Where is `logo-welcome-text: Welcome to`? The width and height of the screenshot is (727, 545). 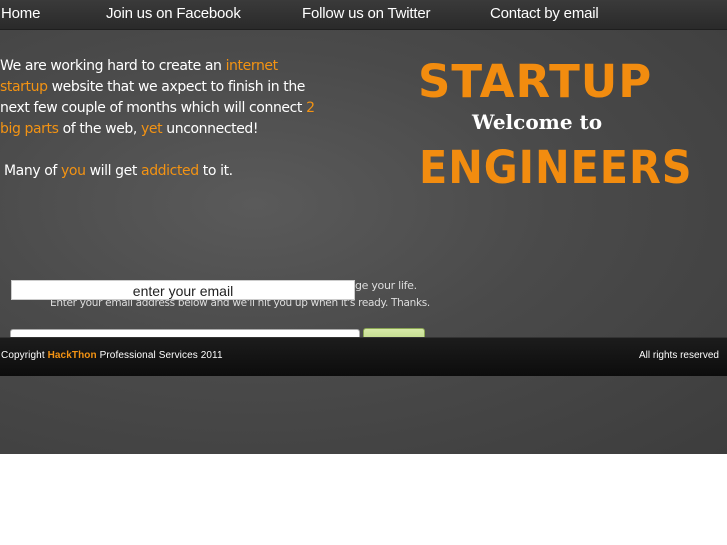
logo-welcome-text: Welcome to is located at coordinates (537, 122).